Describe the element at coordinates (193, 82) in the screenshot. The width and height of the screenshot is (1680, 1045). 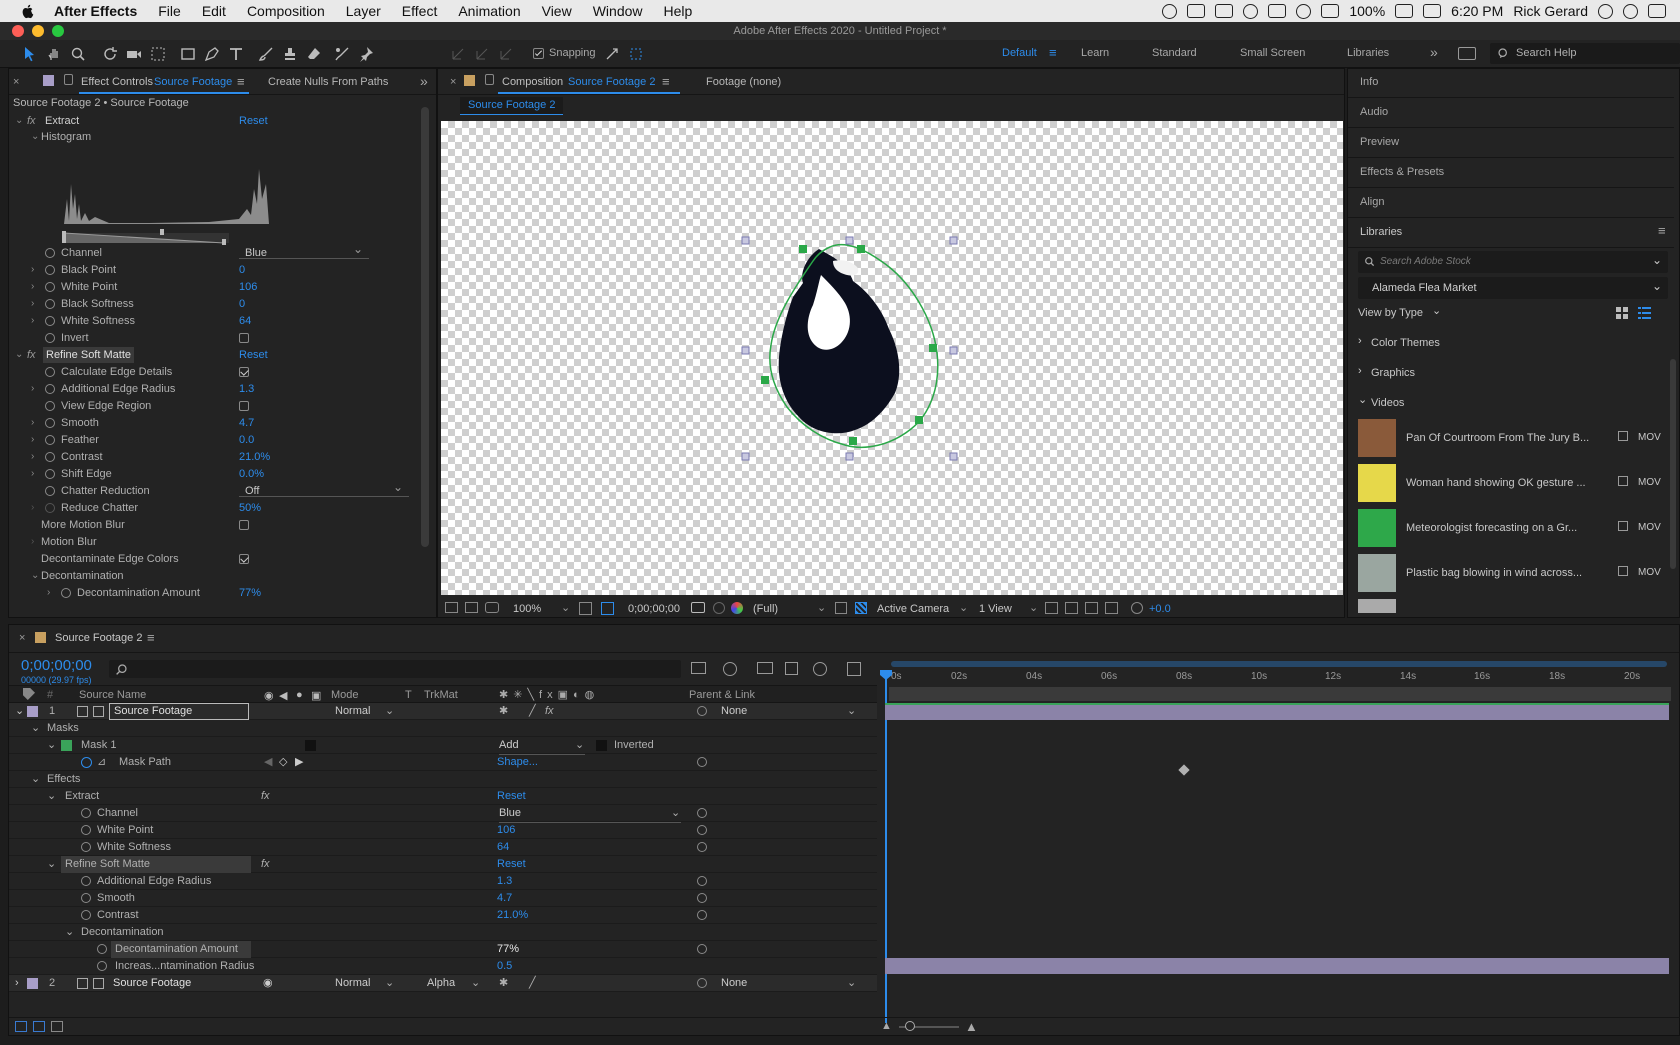
I see `effect-controls-tab-layer: Source Footage` at that location.